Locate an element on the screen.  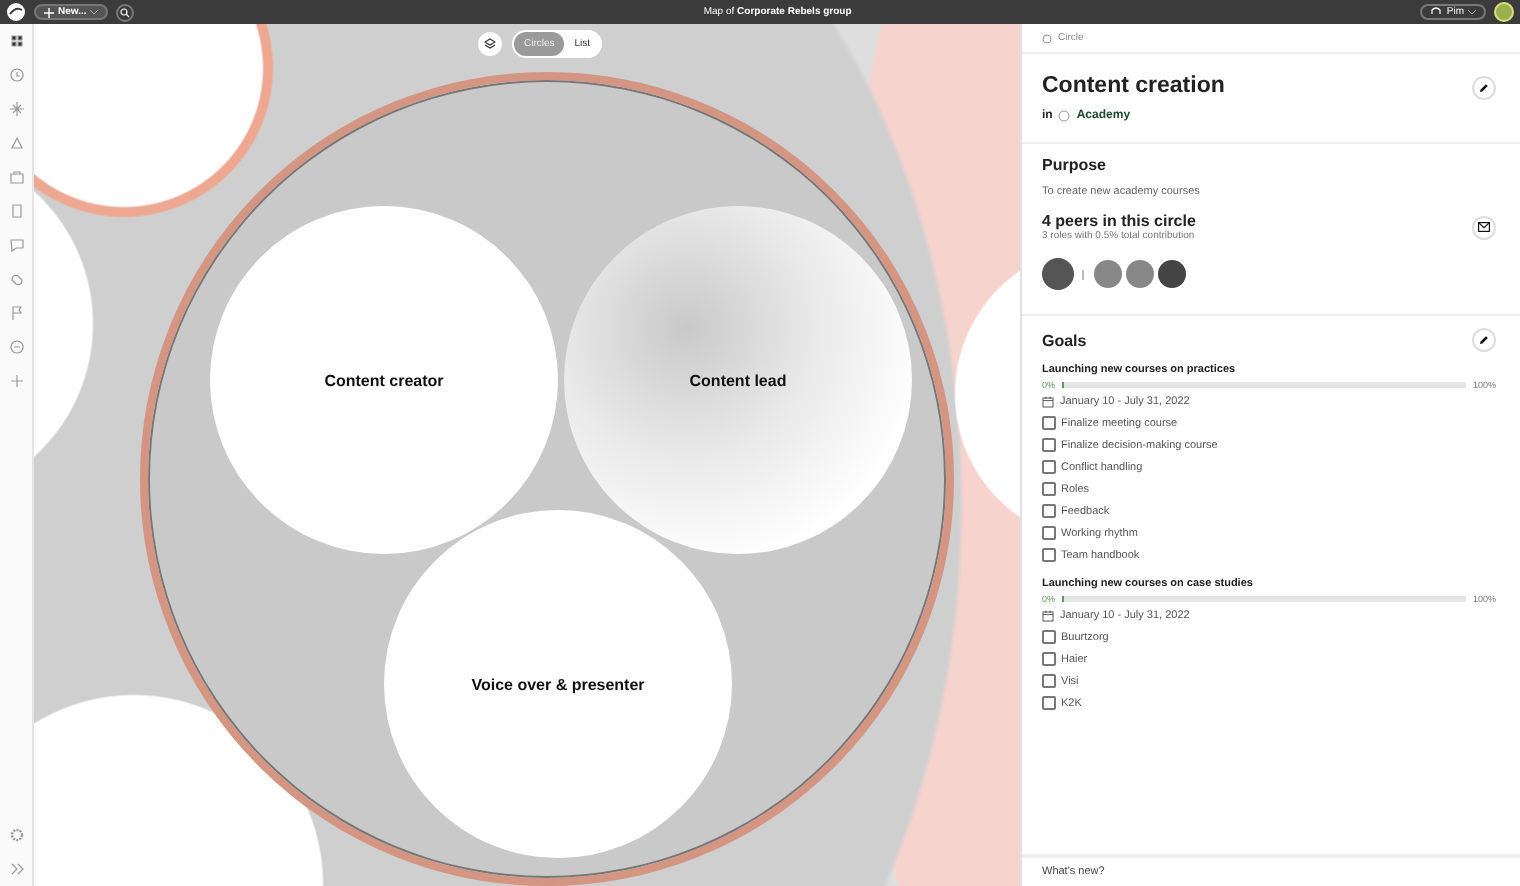
role-circle: Content lead is located at coordinates (738, 380).